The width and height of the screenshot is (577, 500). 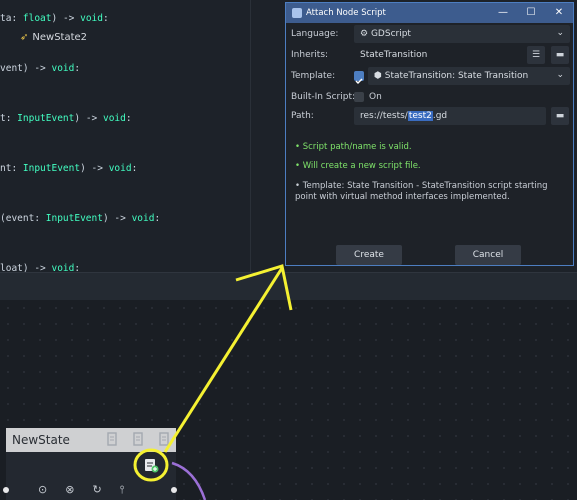 What do you see at coordinates (503, 13) in the screenshot?
I see `minimize-button: —` at bounding box center [503, 13].